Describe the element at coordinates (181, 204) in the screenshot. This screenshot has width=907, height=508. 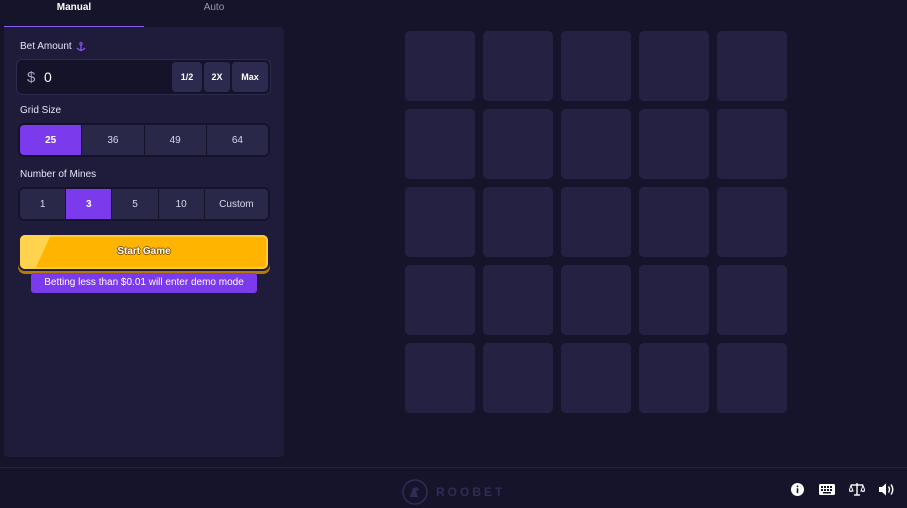
I see `mines-option-10: 10` at that location.